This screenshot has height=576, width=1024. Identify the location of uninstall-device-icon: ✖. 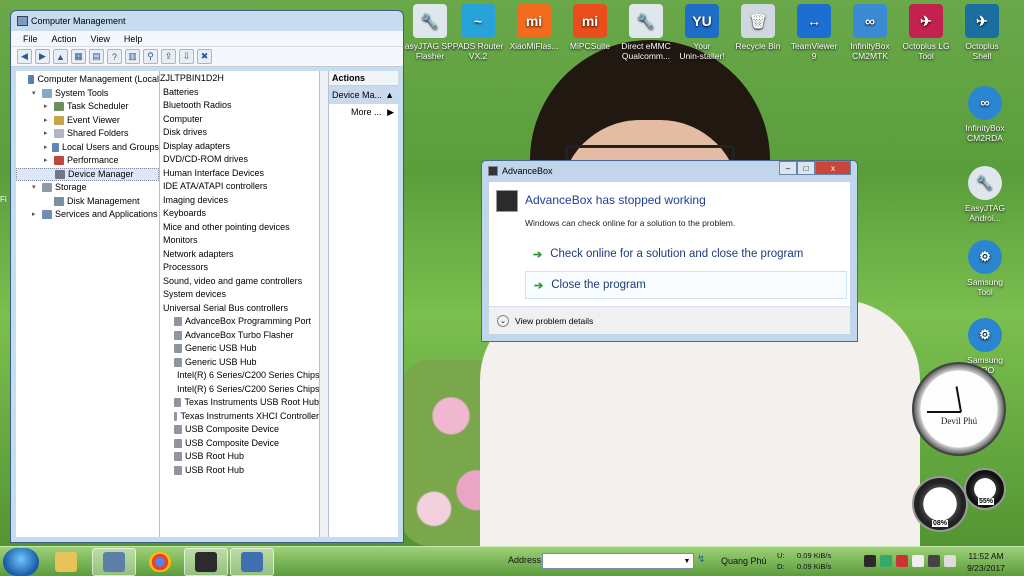
(204, 56).